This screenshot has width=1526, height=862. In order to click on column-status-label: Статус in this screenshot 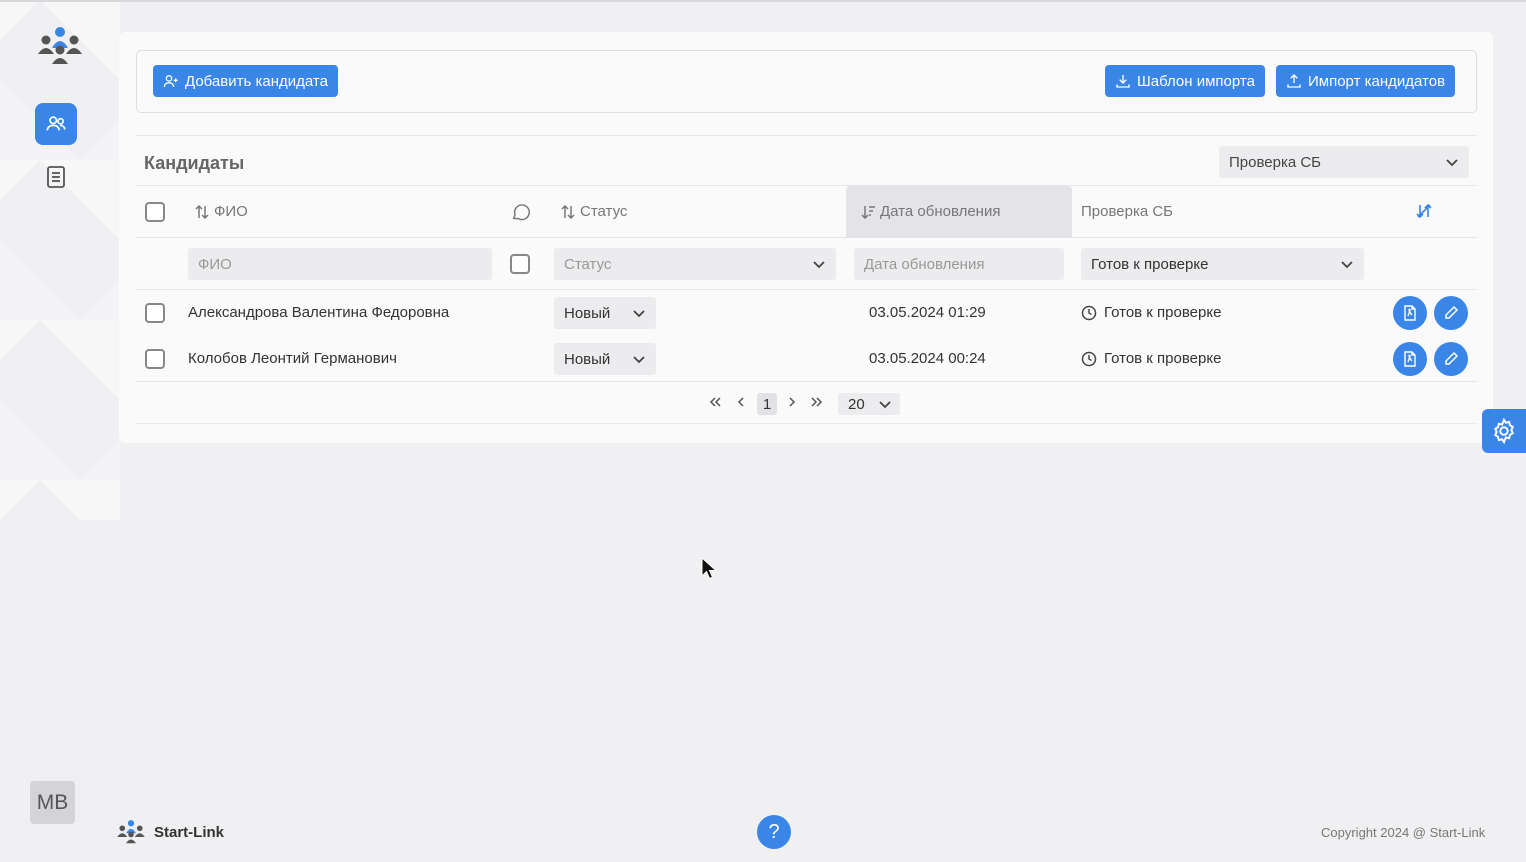, I will do `click(604, 211)`.